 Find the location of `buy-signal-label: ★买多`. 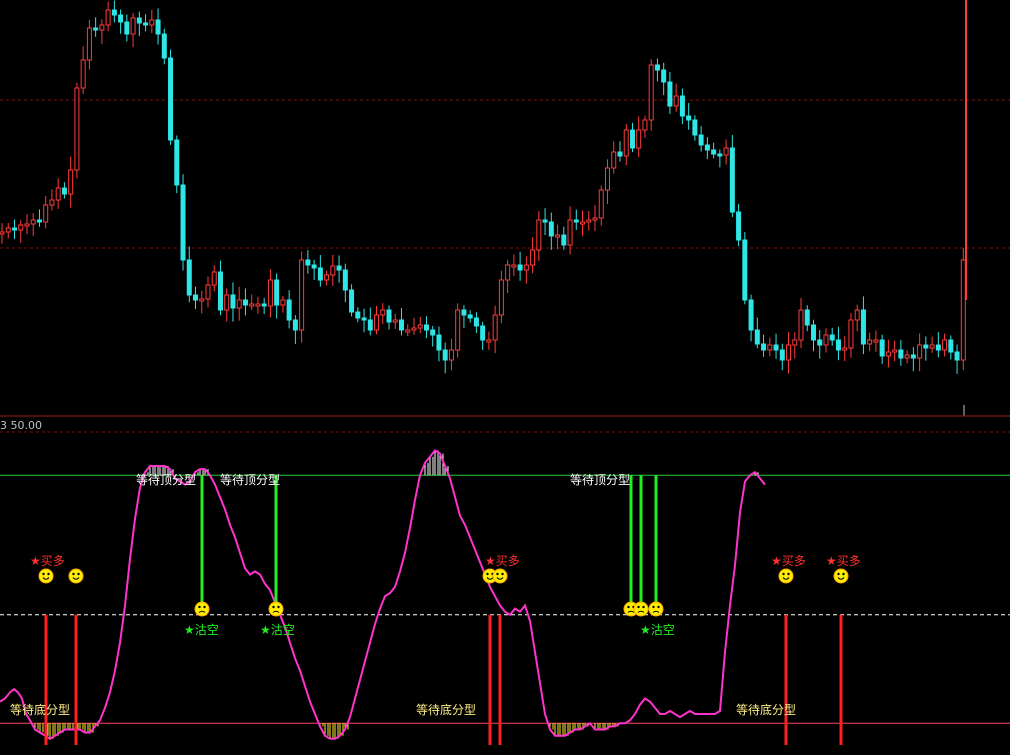

buy-signal-label: ★买多 is located at coordinates (788, 561).